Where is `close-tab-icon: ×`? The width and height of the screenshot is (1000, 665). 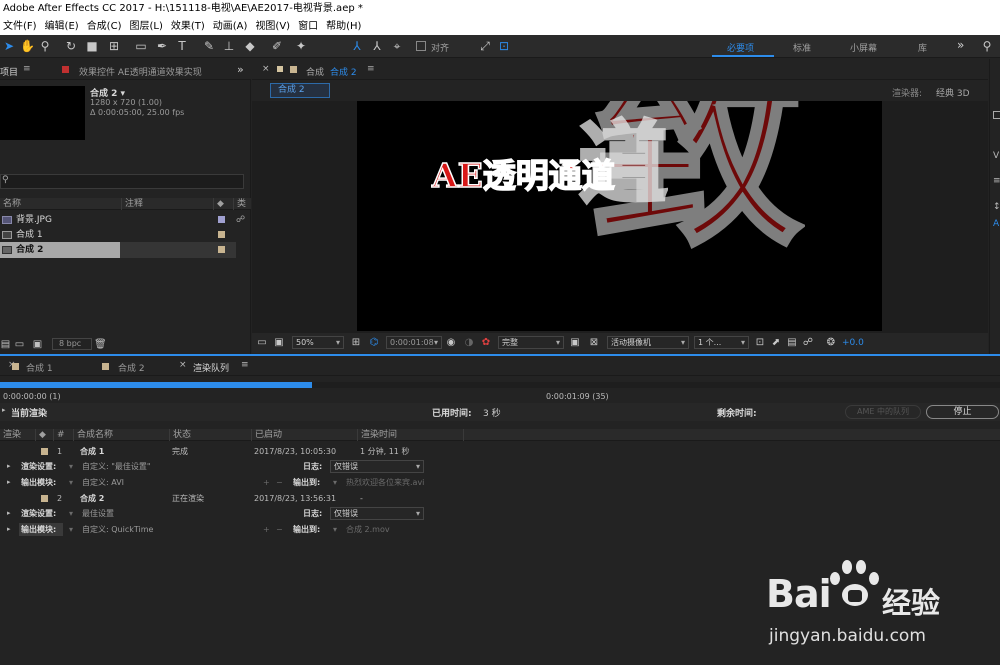
close-tab-icon: × is located at coordinates (266, 69).